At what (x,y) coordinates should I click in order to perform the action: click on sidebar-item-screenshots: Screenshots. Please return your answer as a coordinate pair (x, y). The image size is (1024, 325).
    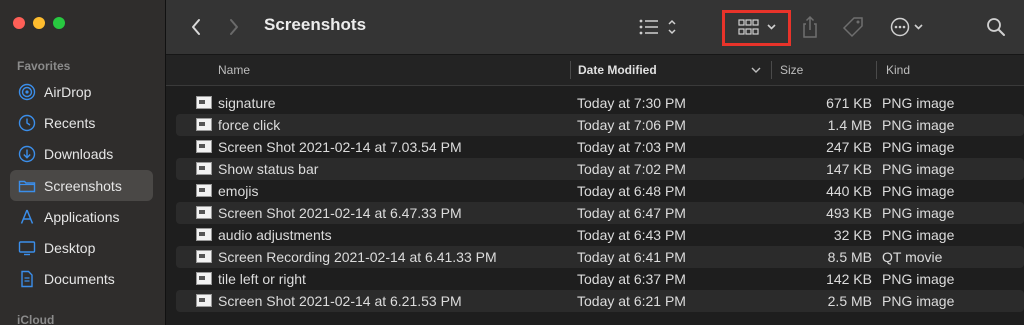
    Looking at the image, I should click on (81, 185).